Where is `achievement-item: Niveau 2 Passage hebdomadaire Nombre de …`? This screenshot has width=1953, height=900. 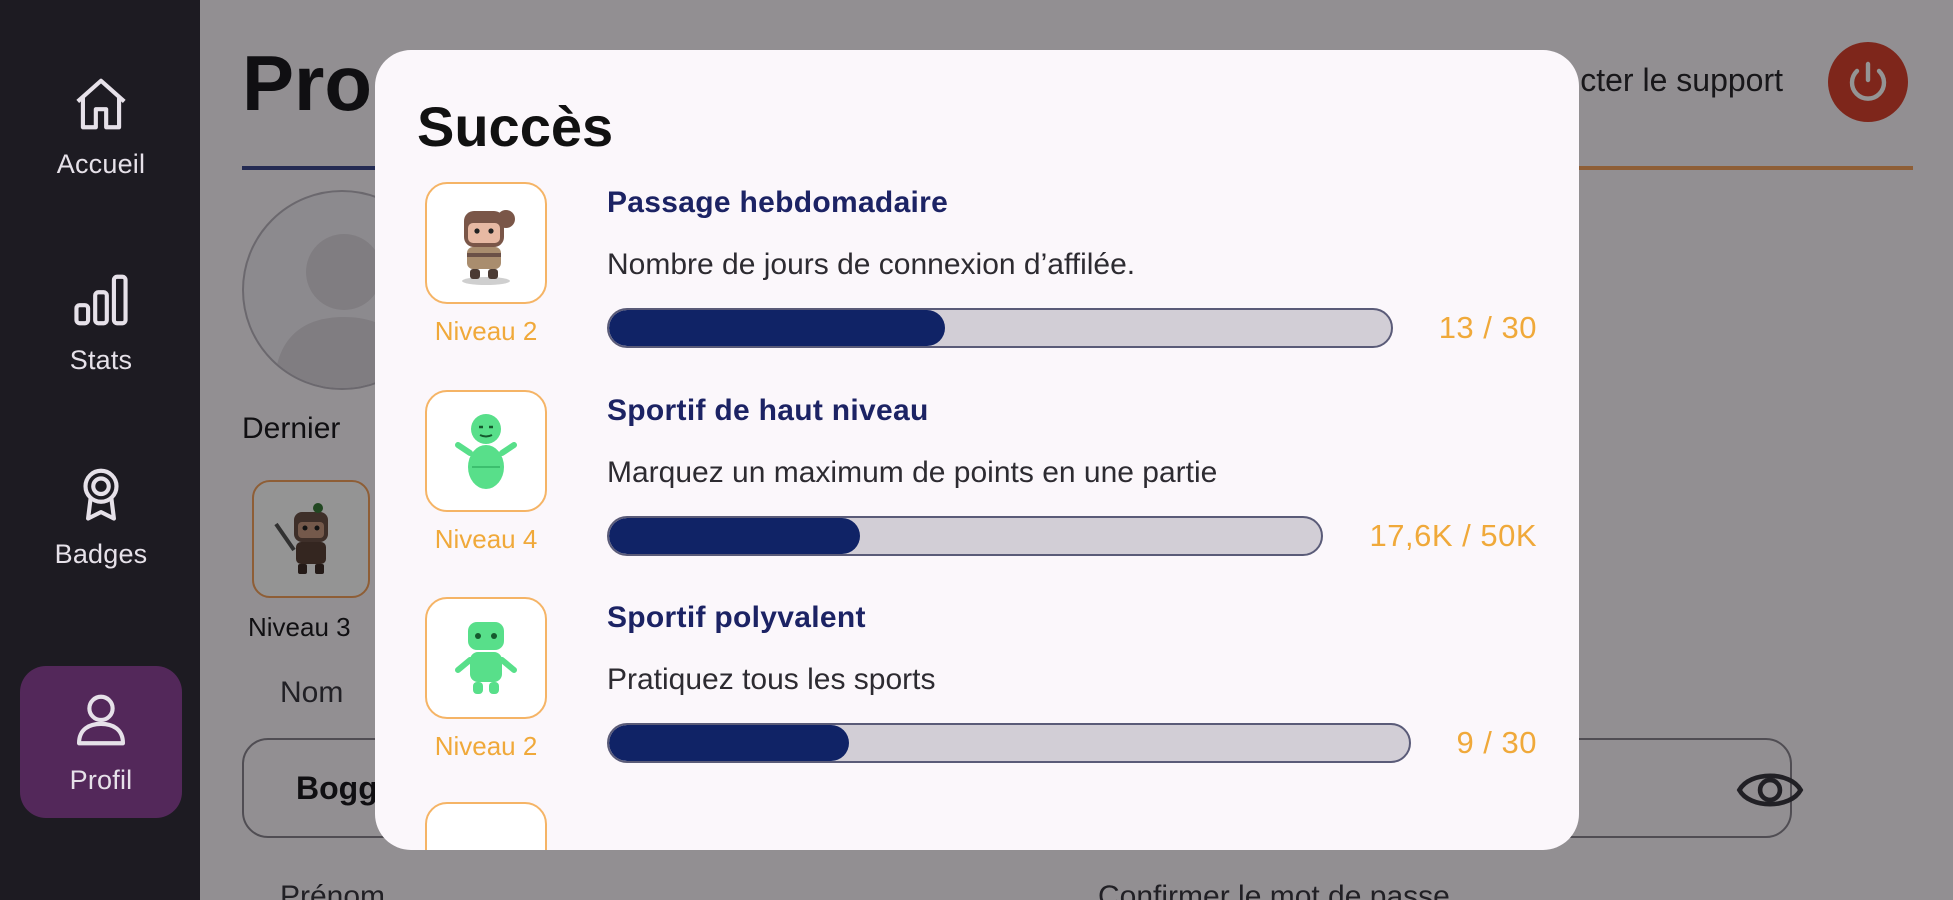 achievement-item: Niveau 2 Passage hebdomadaire Nombre de … is located at coordinates (977, 284).